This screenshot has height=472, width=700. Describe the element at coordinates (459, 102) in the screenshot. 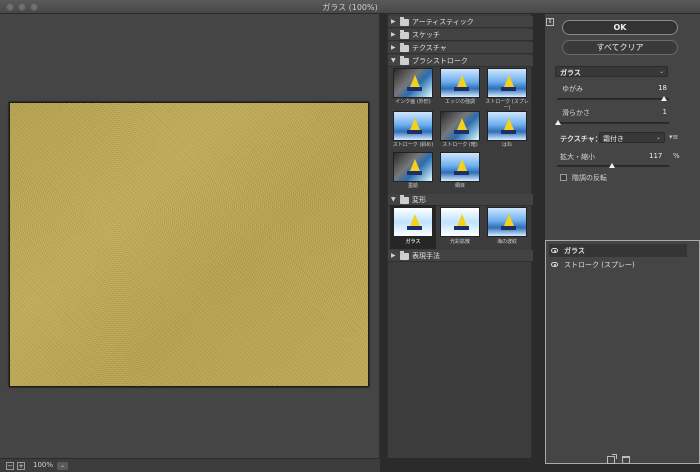

I see `filter-thumb-label: エッジの強調` at that location.